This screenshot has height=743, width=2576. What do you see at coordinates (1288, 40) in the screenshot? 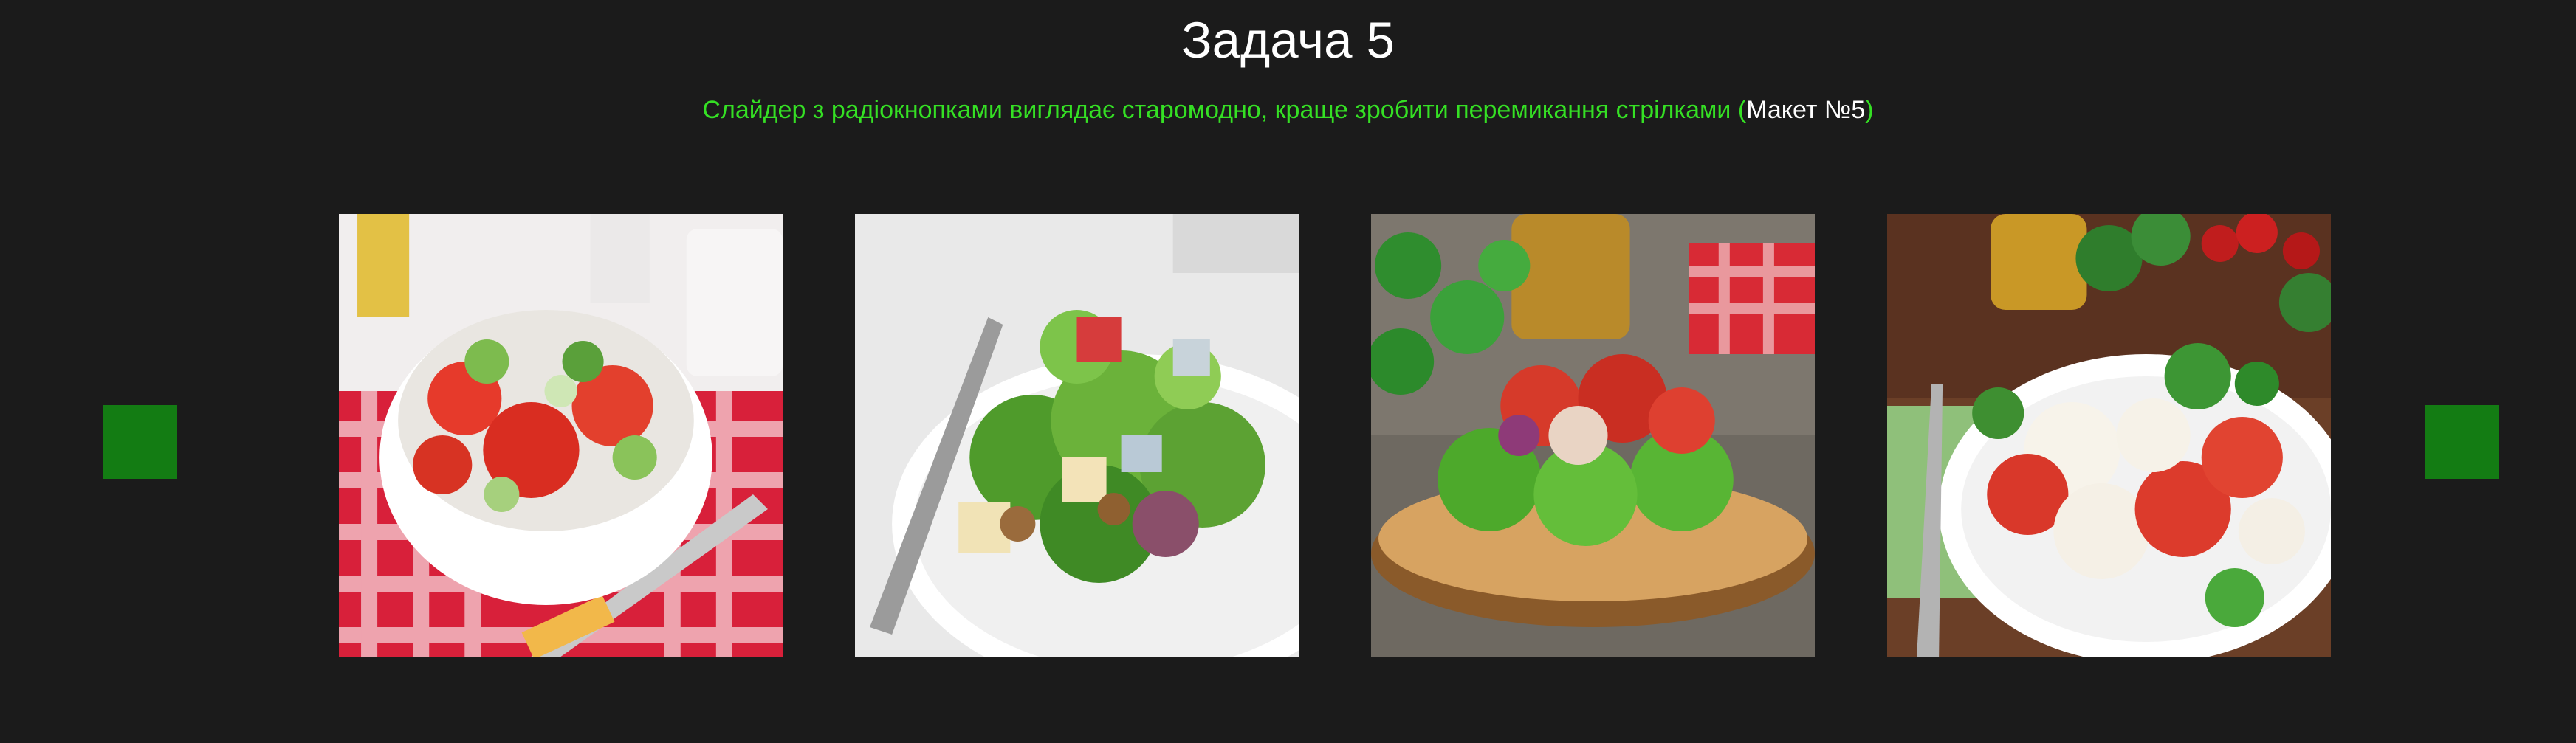
I see `page-title: Задача 5` at bounding box center [1288, 40].